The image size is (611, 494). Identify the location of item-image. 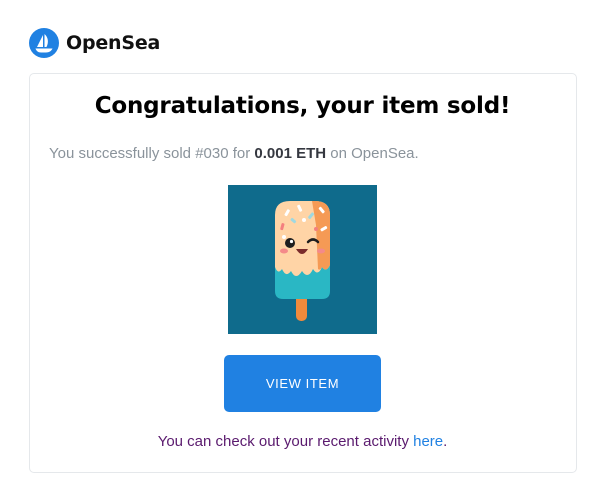
(302, 259).